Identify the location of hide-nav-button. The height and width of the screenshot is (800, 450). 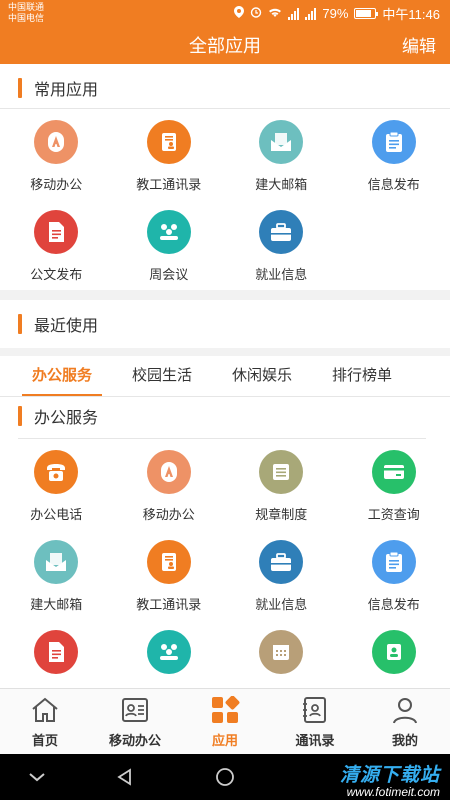
(37, 777).